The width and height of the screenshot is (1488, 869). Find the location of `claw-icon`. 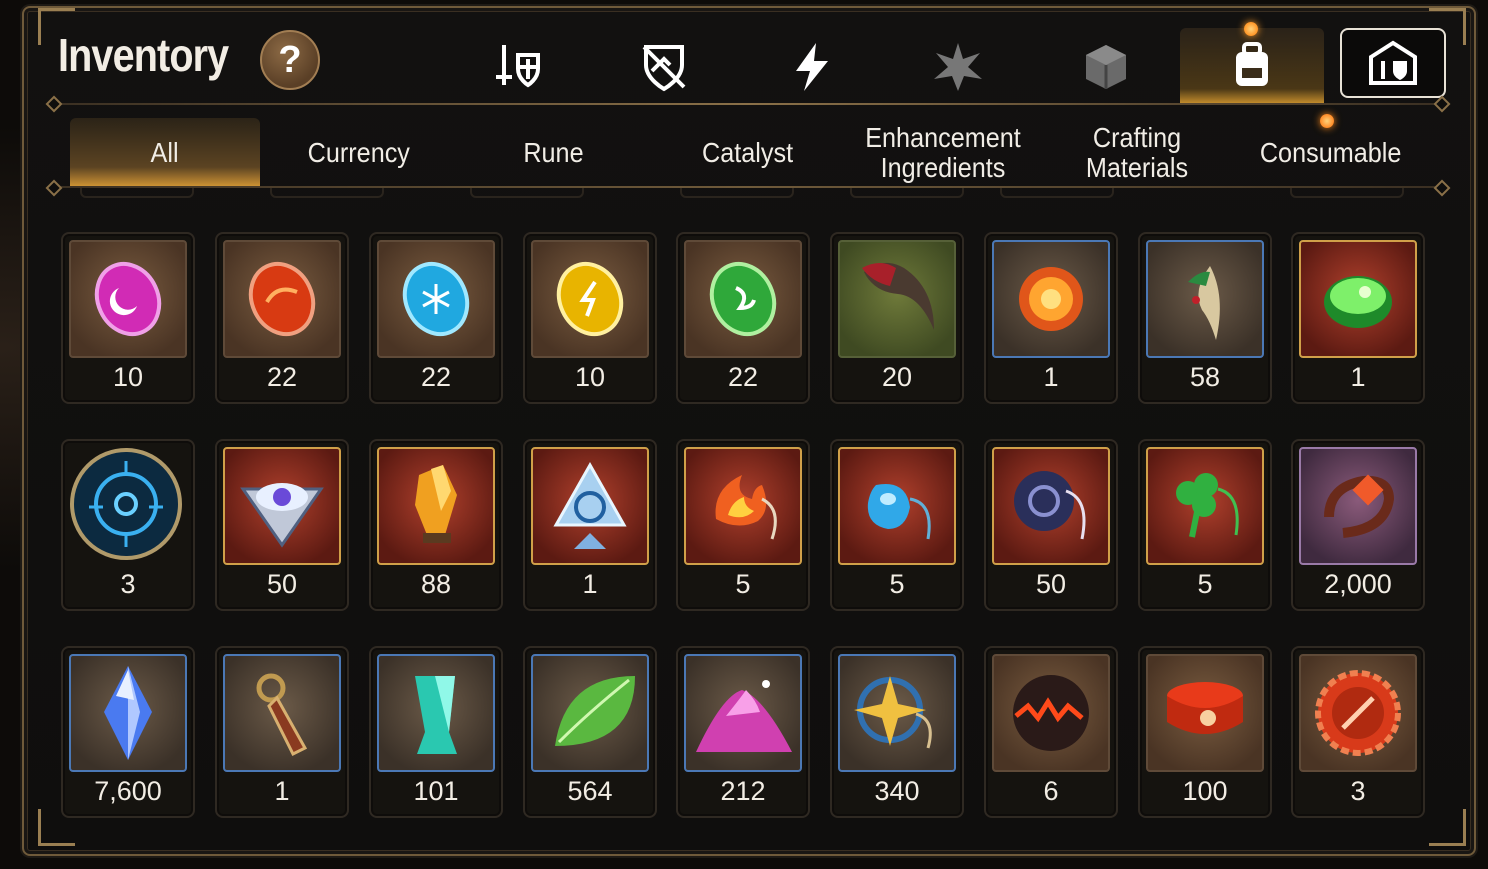

claw-icon is located at coordinates (897, 299).